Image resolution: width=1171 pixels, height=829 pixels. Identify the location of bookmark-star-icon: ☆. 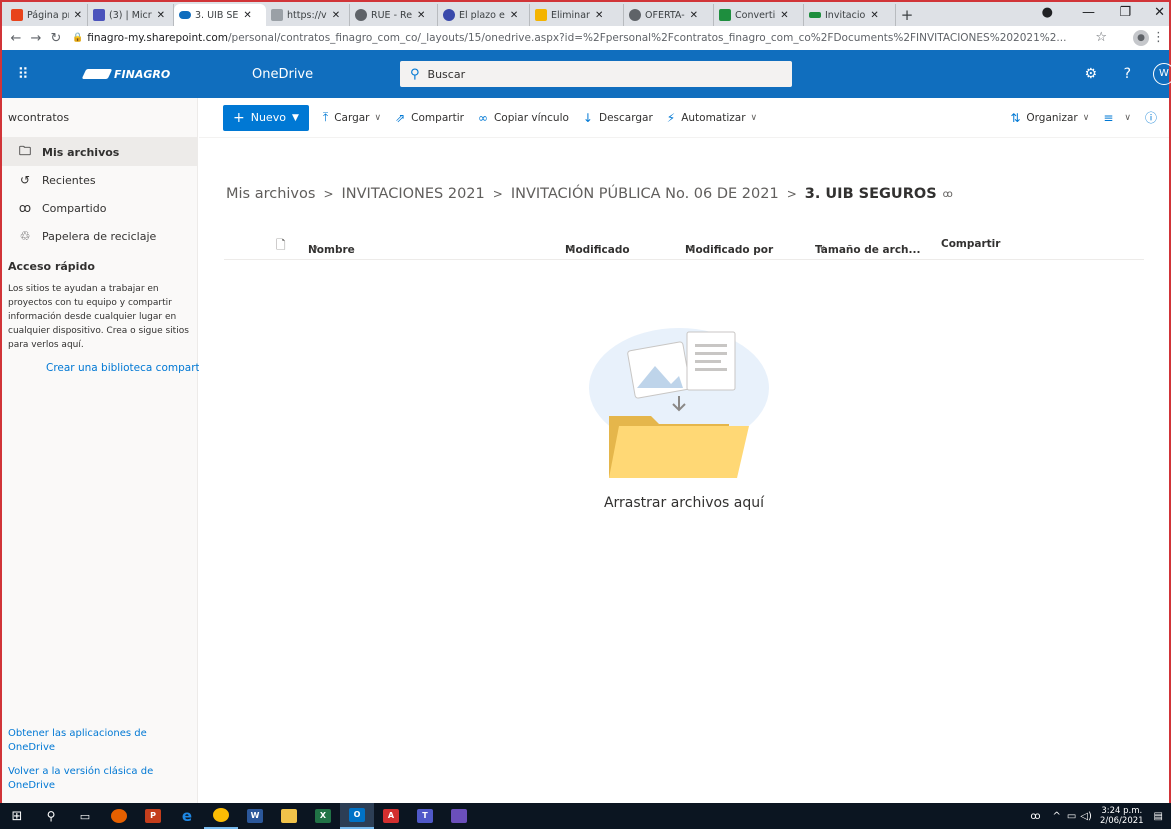
(1101, 37).